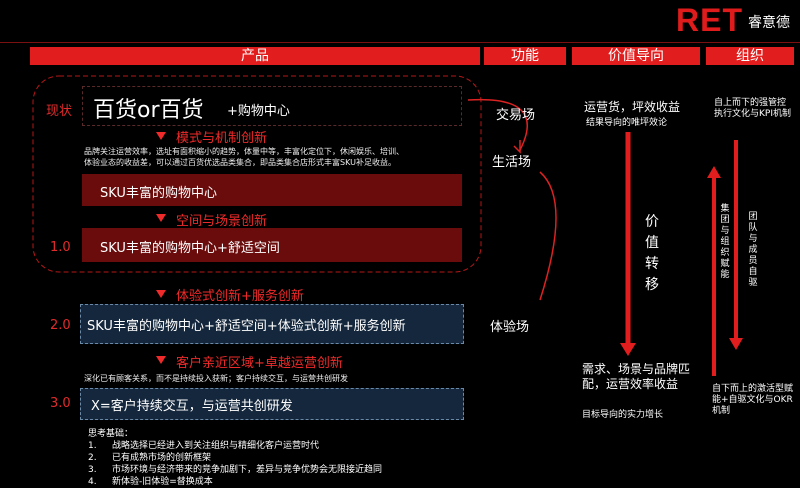  What do you see at coordinates (92, 470) in the screenshot?
I see `thinking-item-num: 3.` at bounding box center [92, 470].